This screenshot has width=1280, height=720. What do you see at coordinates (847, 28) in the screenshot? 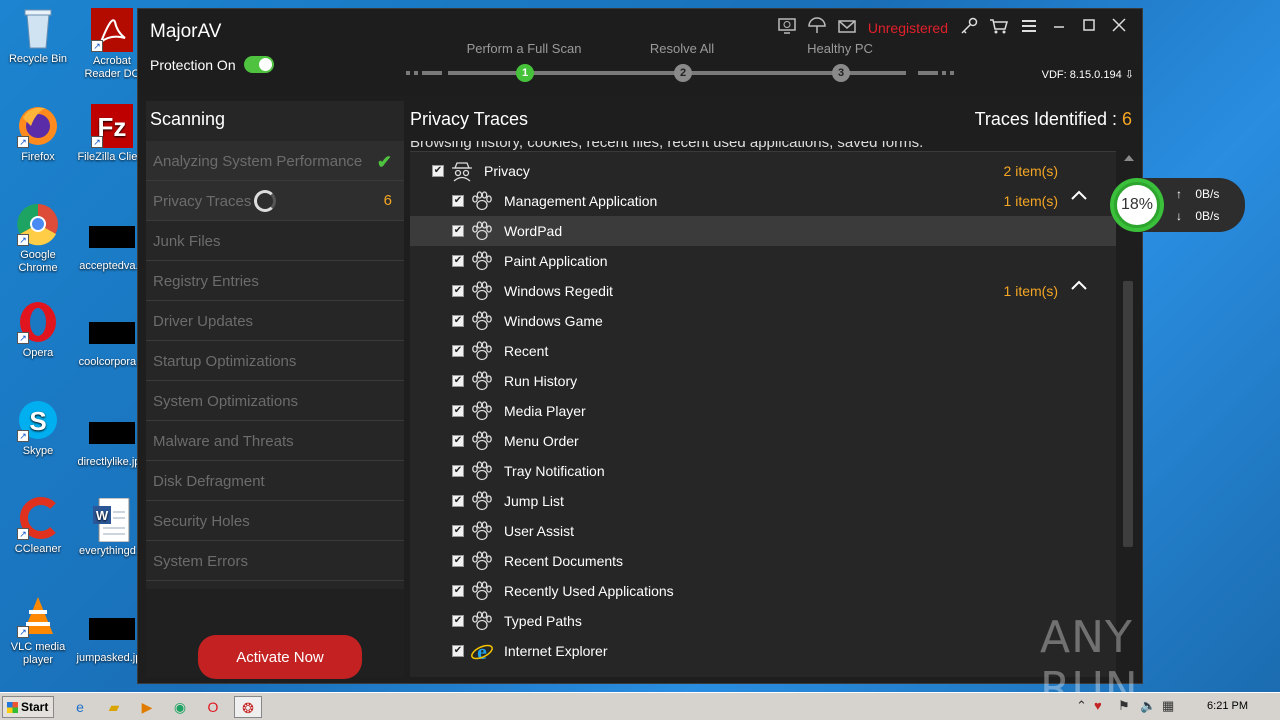
I see `mail-icon` at bounding box center [847, 28].